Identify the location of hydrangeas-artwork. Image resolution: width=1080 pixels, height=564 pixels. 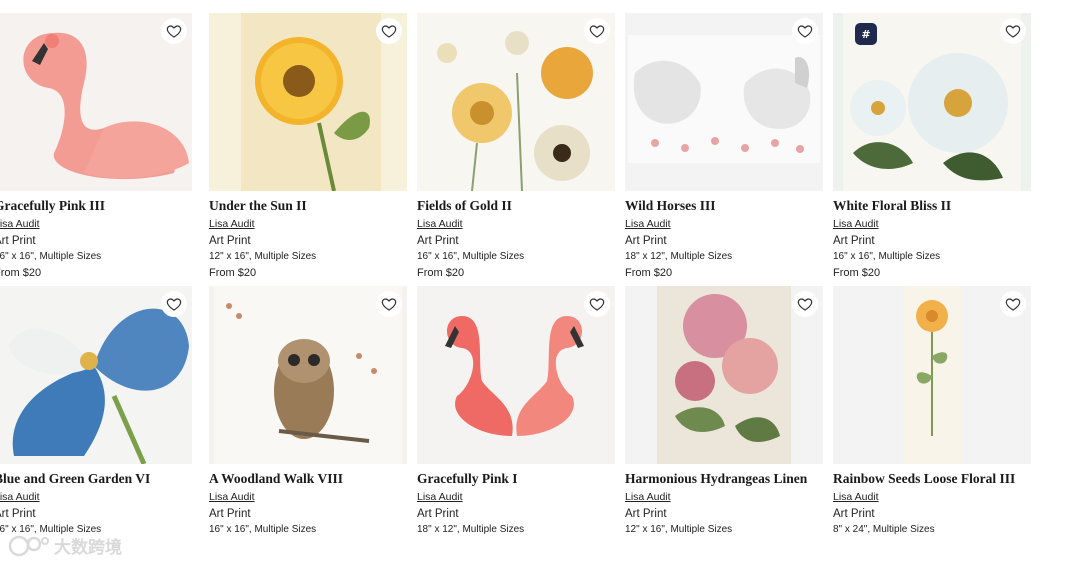
(724, 375).